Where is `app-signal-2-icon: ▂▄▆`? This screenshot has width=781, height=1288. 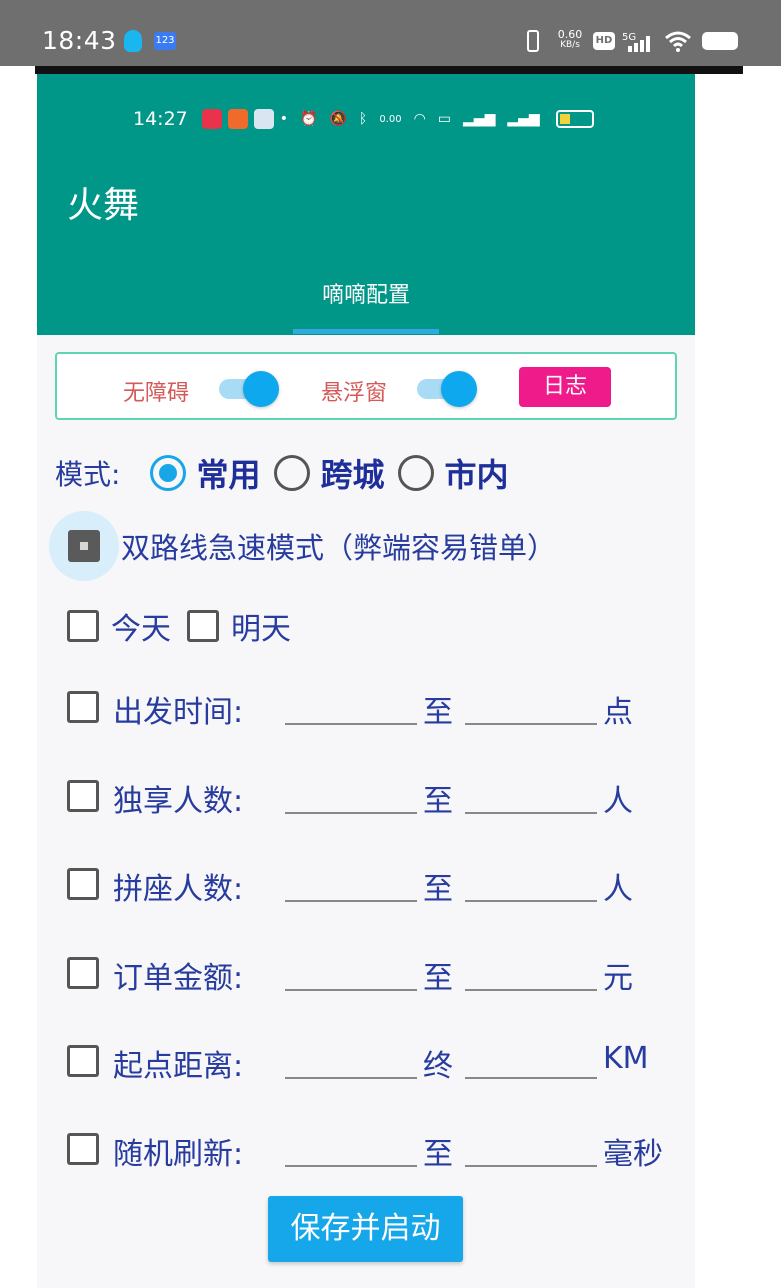 app-signal-2-icon: ▂▄▆ is located at coordinates (523, 119).